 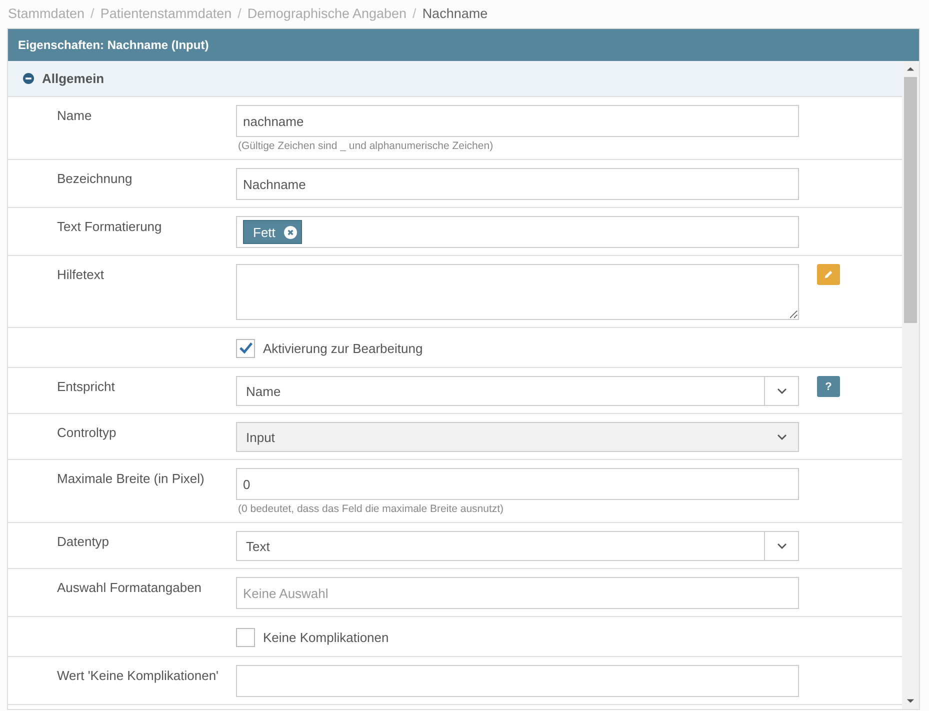 I want to click on dropdown: Name, so click(x=517, y=391).